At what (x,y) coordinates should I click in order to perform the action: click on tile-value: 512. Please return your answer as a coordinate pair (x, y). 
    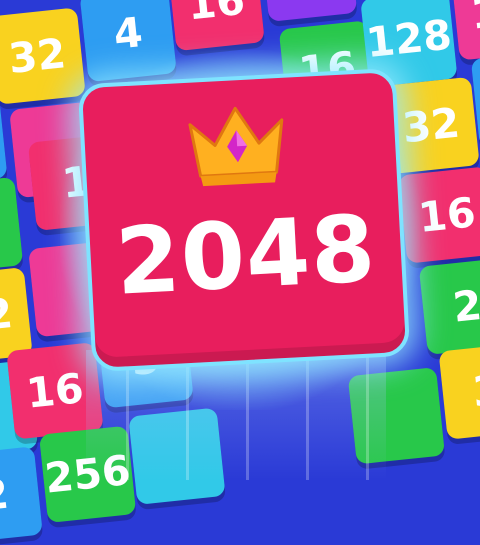
    Looking at the image, I should click on (309, 0).